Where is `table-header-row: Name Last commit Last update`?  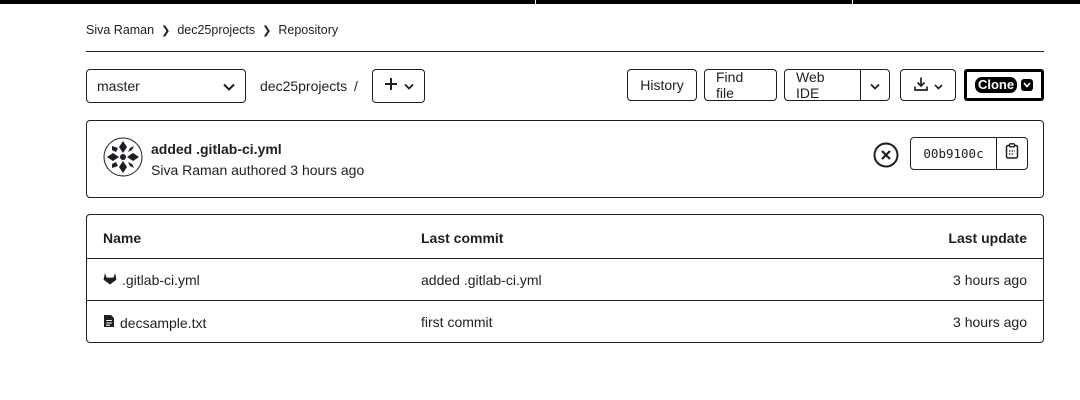 table-header-row: Name Last commit Last update is located at coordinates (565, 236).